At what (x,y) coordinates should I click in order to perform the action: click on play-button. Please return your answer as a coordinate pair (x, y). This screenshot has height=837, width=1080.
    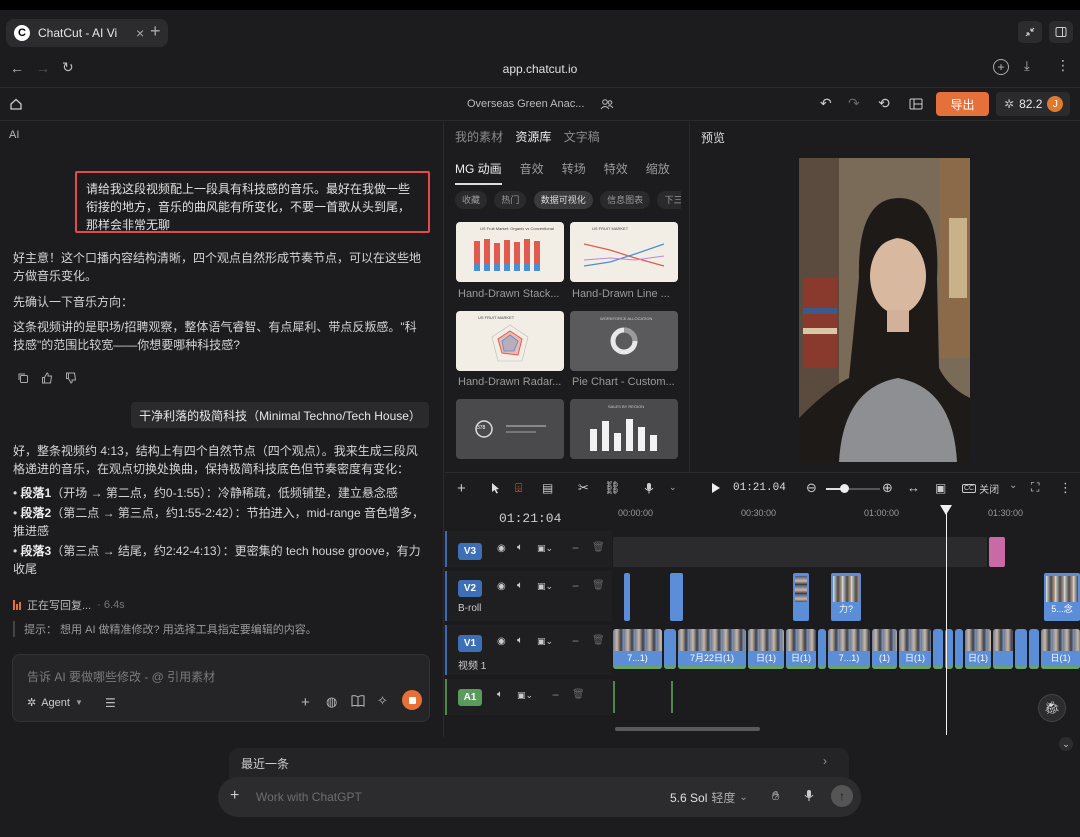
    Looking at the image, I should click on (716, 488).